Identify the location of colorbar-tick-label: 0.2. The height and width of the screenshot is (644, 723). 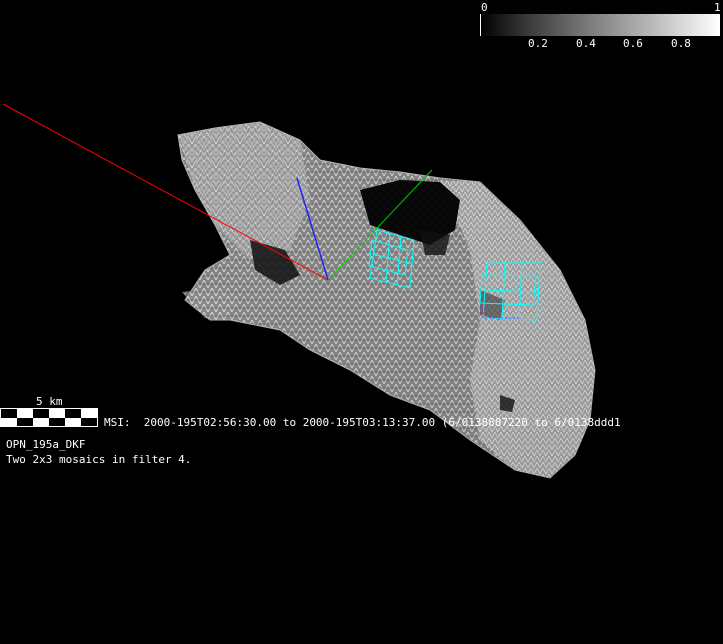
(538, 43).